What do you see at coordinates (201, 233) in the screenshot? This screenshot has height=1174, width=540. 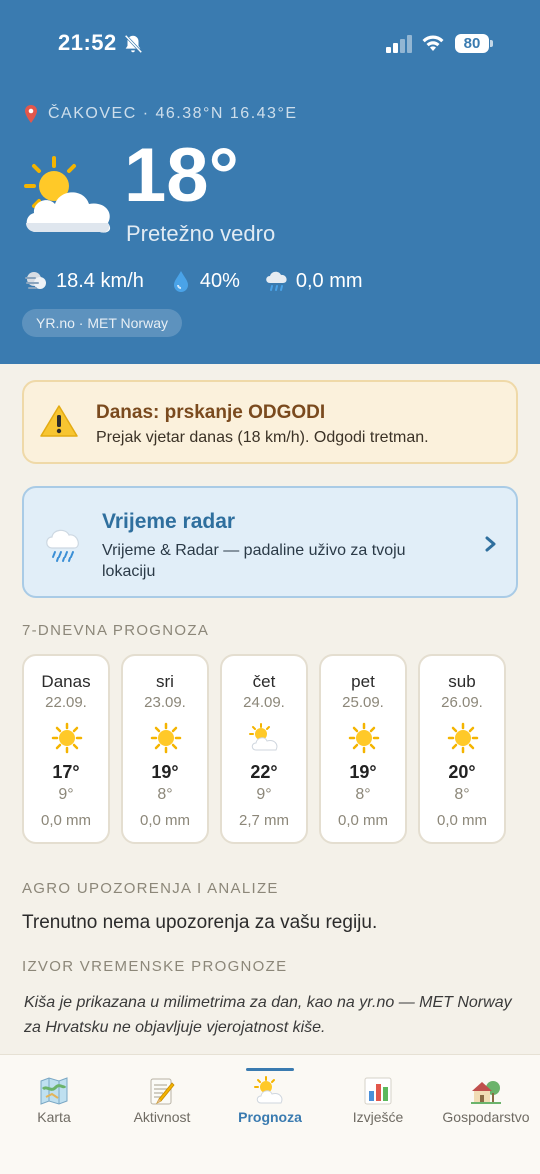 I see `current-condition: Pretežno vedro` at bounding box center [201, 233].